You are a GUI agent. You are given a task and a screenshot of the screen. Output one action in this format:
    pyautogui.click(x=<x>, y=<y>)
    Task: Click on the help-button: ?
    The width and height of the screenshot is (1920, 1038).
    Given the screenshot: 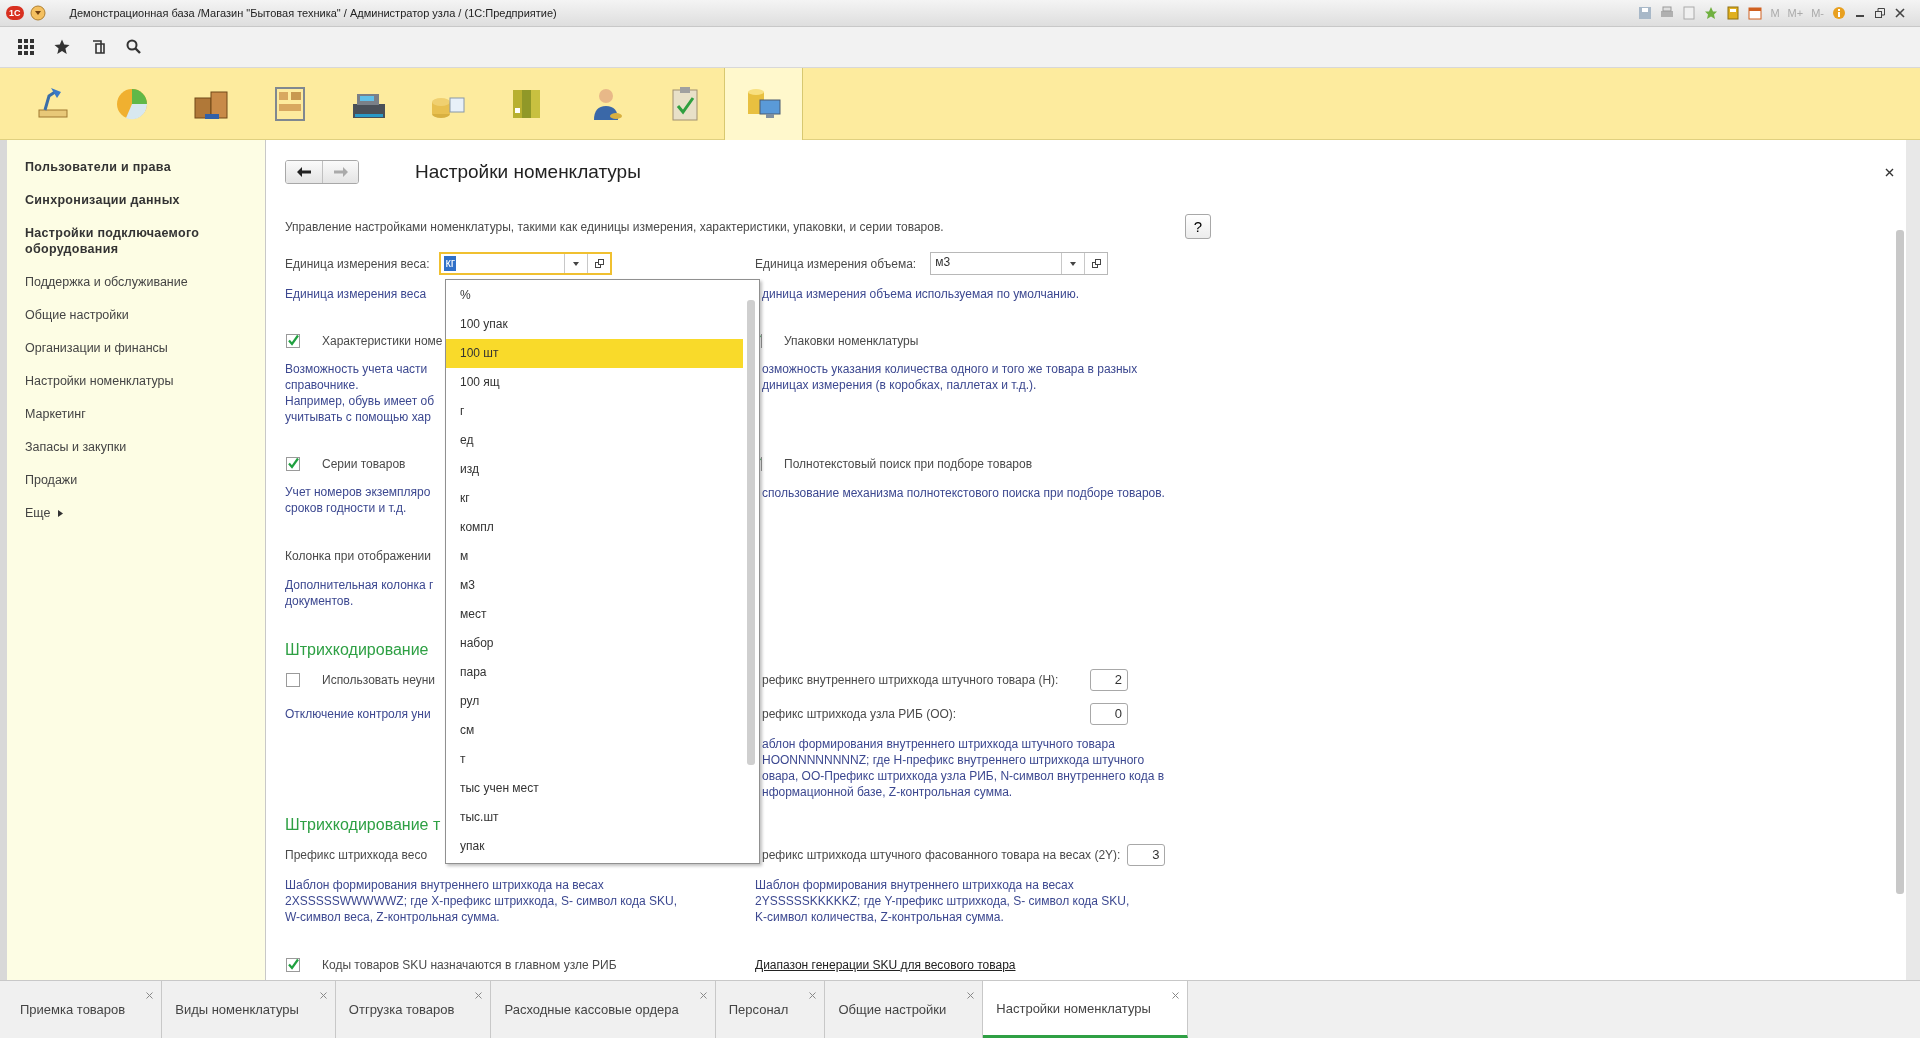 What is the action you would take?
    pyautogui.click(x=1198, y=226)
    